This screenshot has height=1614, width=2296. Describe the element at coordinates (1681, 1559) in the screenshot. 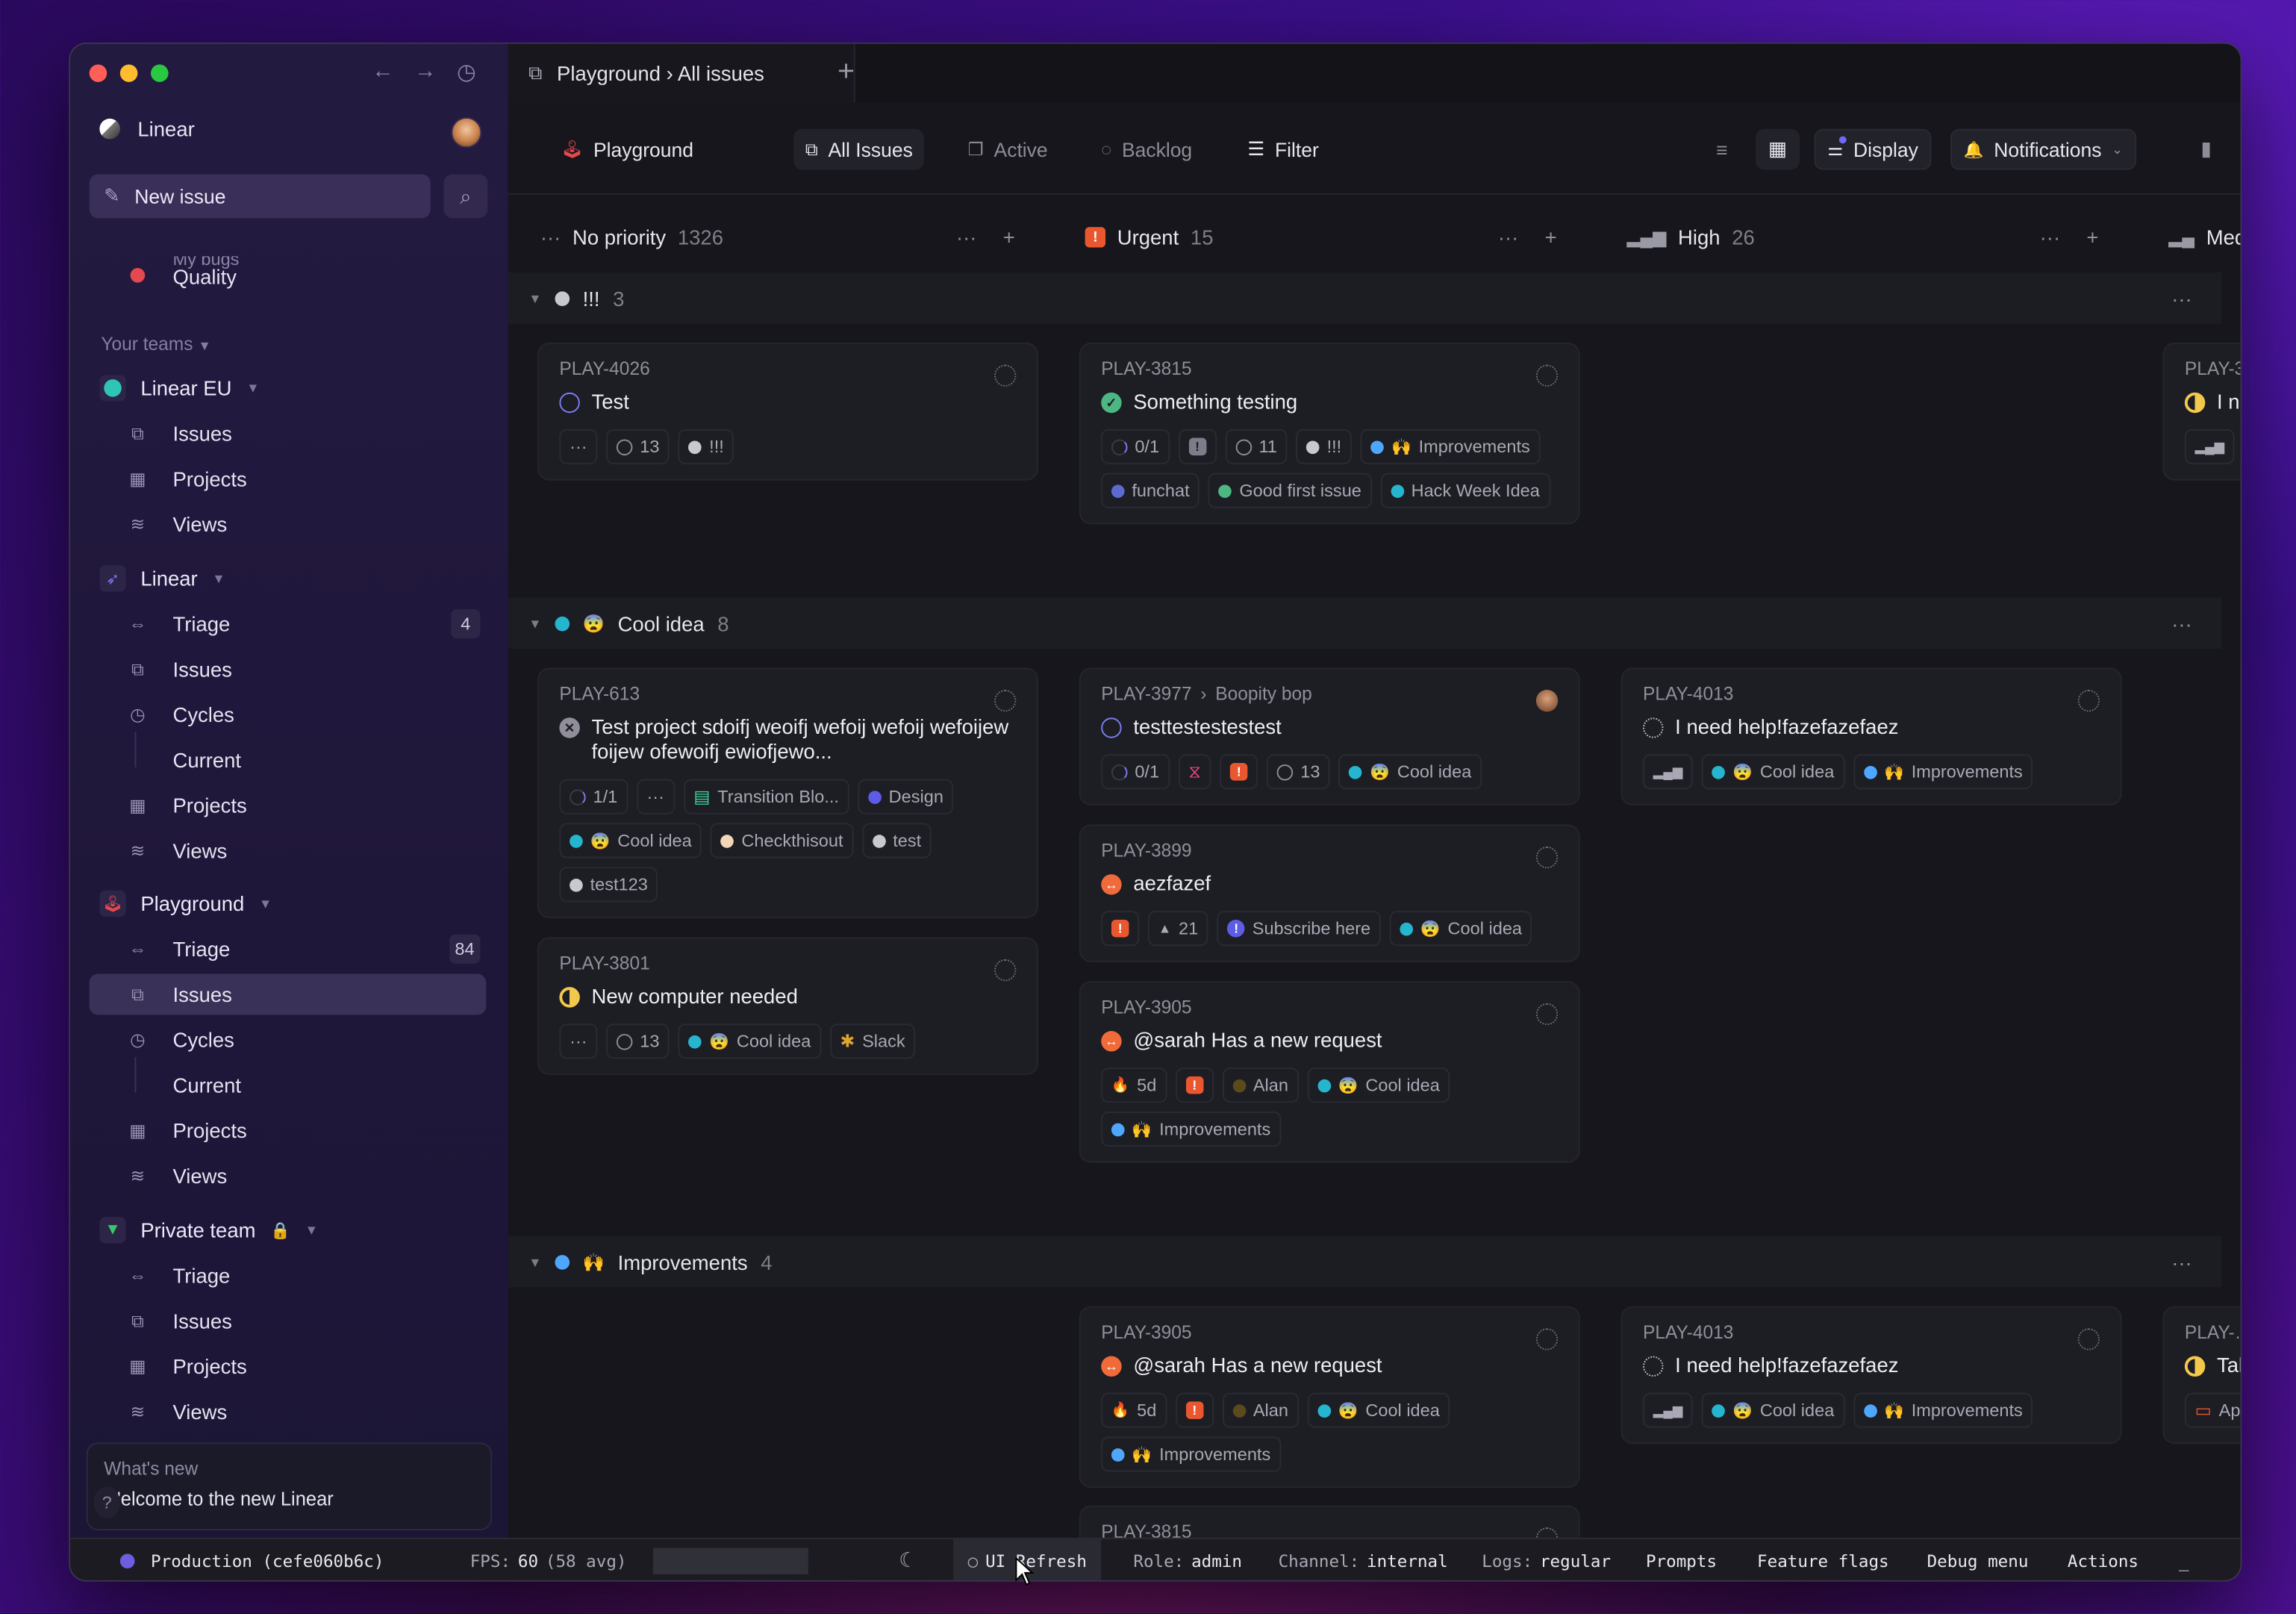

I see `prompts-button: Prompts` at that location.